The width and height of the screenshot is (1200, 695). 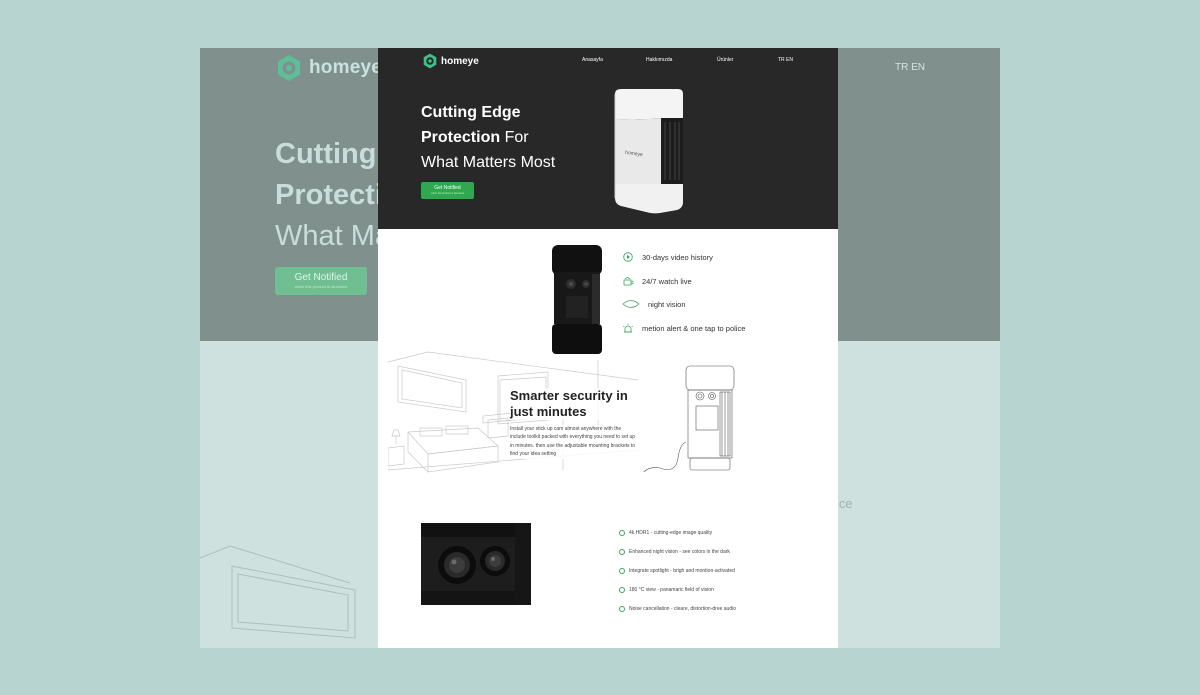 What do you see at coordinates (471, 112) in the screenshot?
I see `hero-headline-line1: Cutting Edge` at bounding box center [471, 112].